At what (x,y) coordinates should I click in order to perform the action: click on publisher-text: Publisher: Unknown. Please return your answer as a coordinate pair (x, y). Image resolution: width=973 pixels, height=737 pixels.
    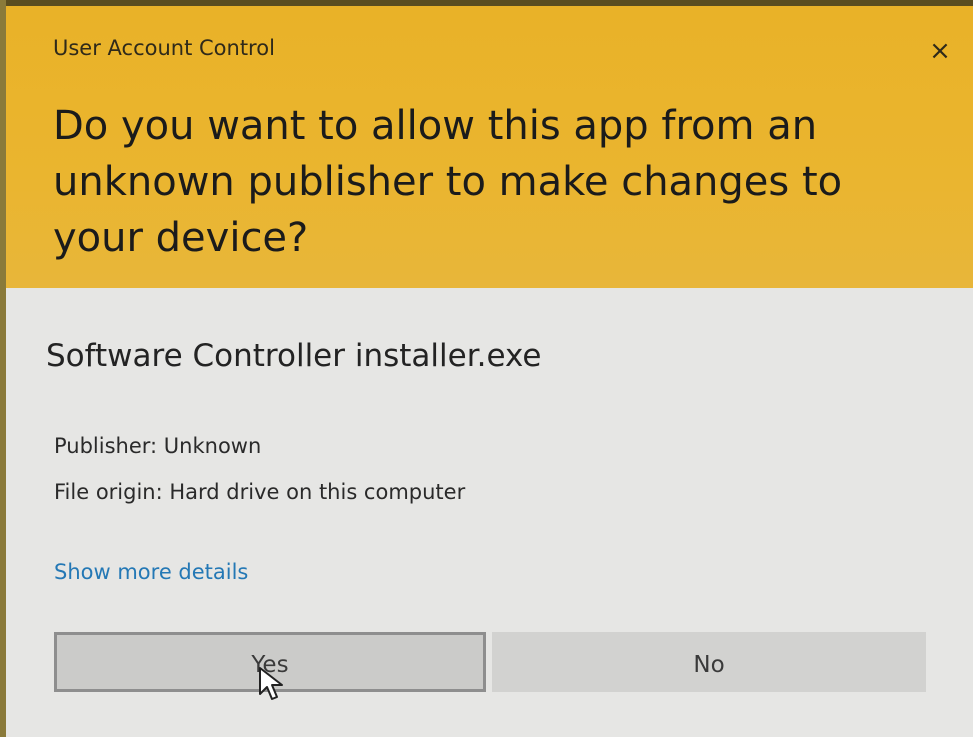
    Looking at the image, I should click on (158, 446).